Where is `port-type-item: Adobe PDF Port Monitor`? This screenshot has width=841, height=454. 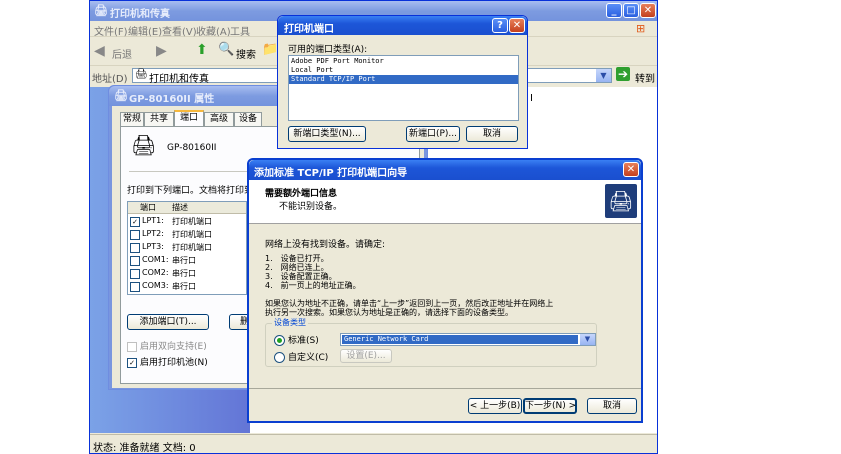 port-type-item: Adobe PDF Port Monitor is located at coordinates (403, 61).